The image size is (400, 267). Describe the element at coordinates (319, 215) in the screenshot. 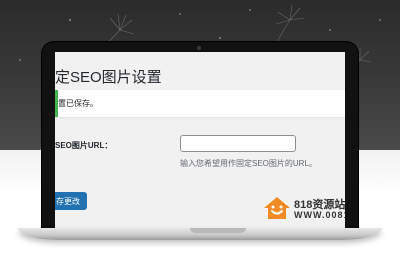

I see `watermark-domain: WWW.0081` at that location.